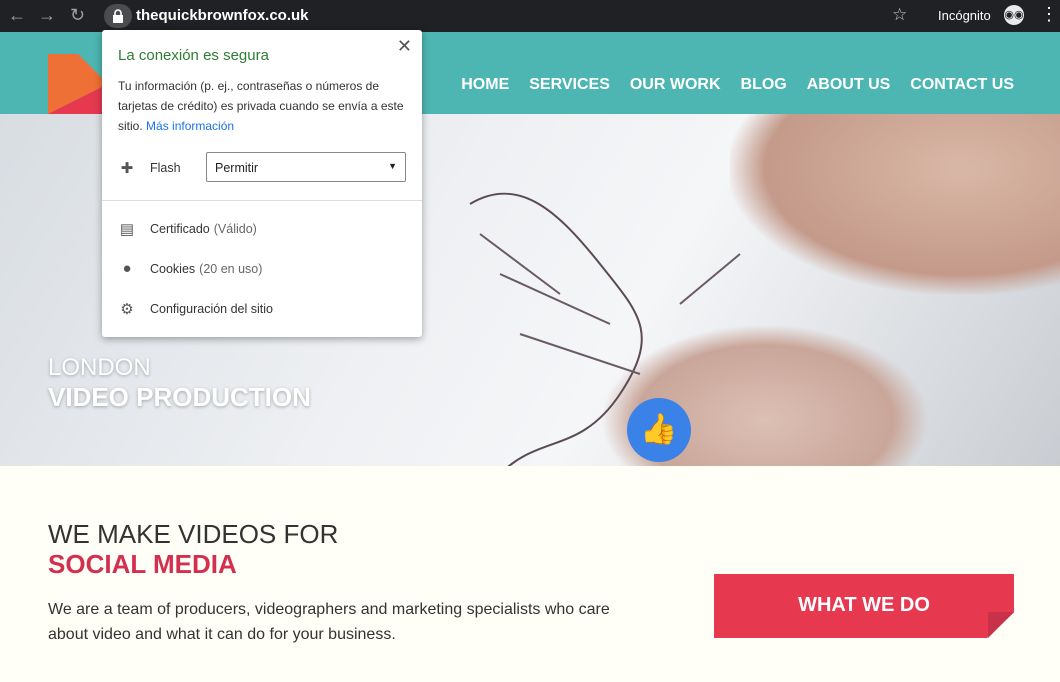 The width and height of the screenshot is (1060, 682). Describe the element at coordinates (165, 168) in the screenshot. I see `flash-label: Flash` at that location.